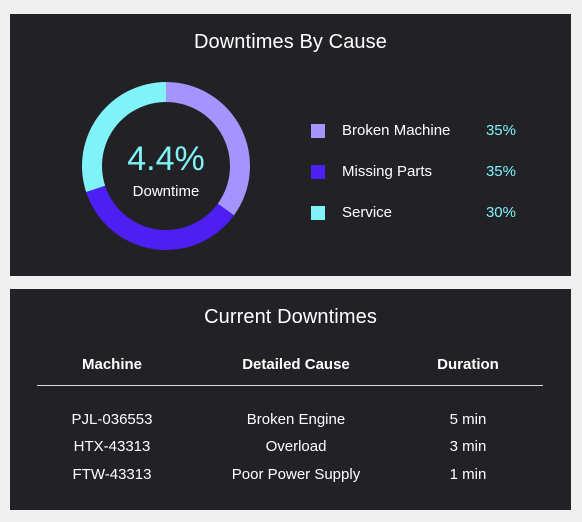 The width and height of the screenshot is (582, 522). I want to click on legend-label: Service, so click(367, 212).